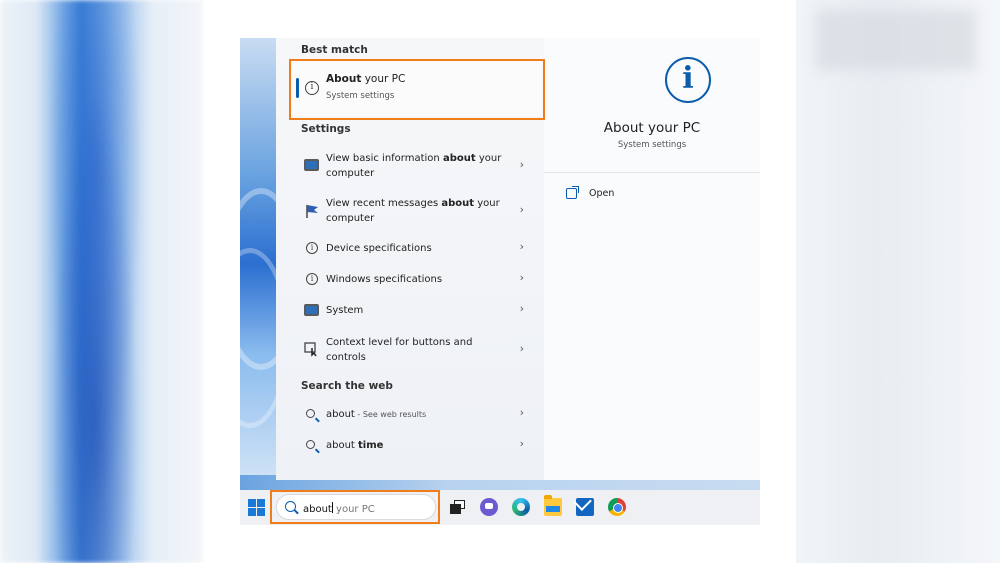 Image resolution: width=1000 pixels, height=563 pixels. I want to click on desktop-wallpaper, so click(271, 264).